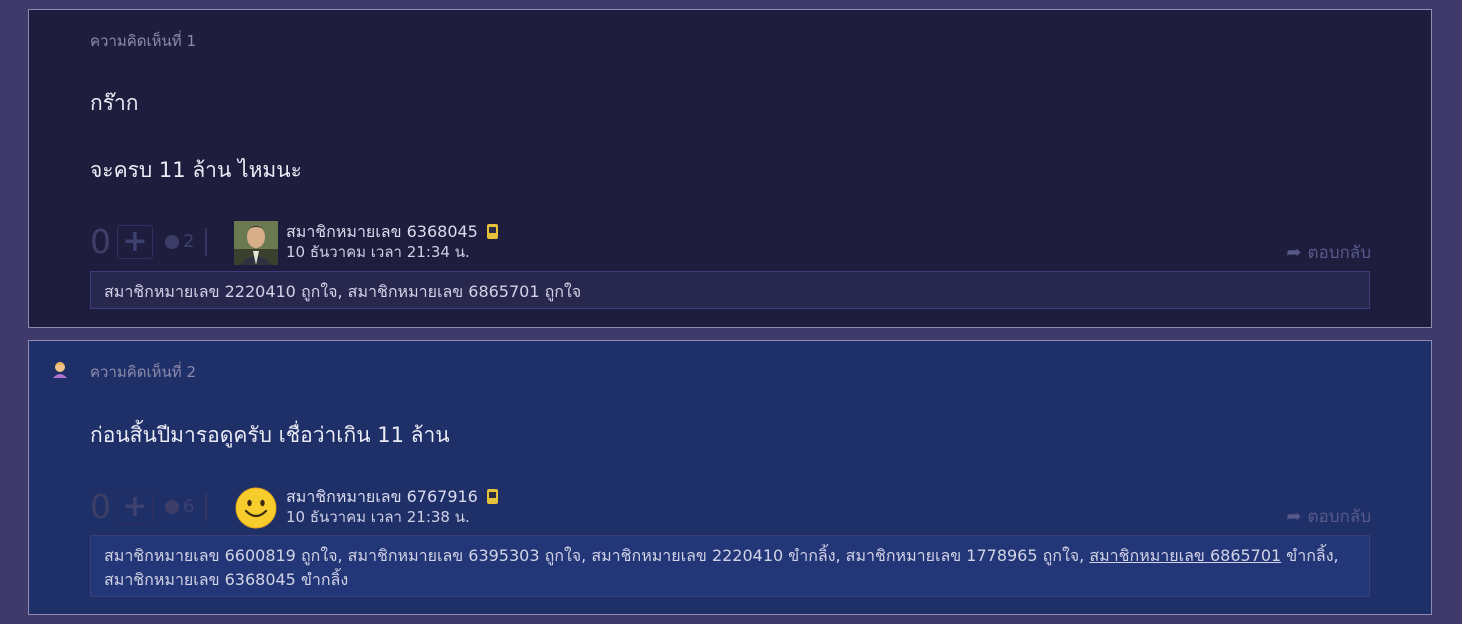 The width and height of the screenshot is (1462, 624). Describe the element at coordinates (378, 252) in the screenshot. I see `comment-date: 10 ธันวาคม เวลา 21:34 น.` at that location.